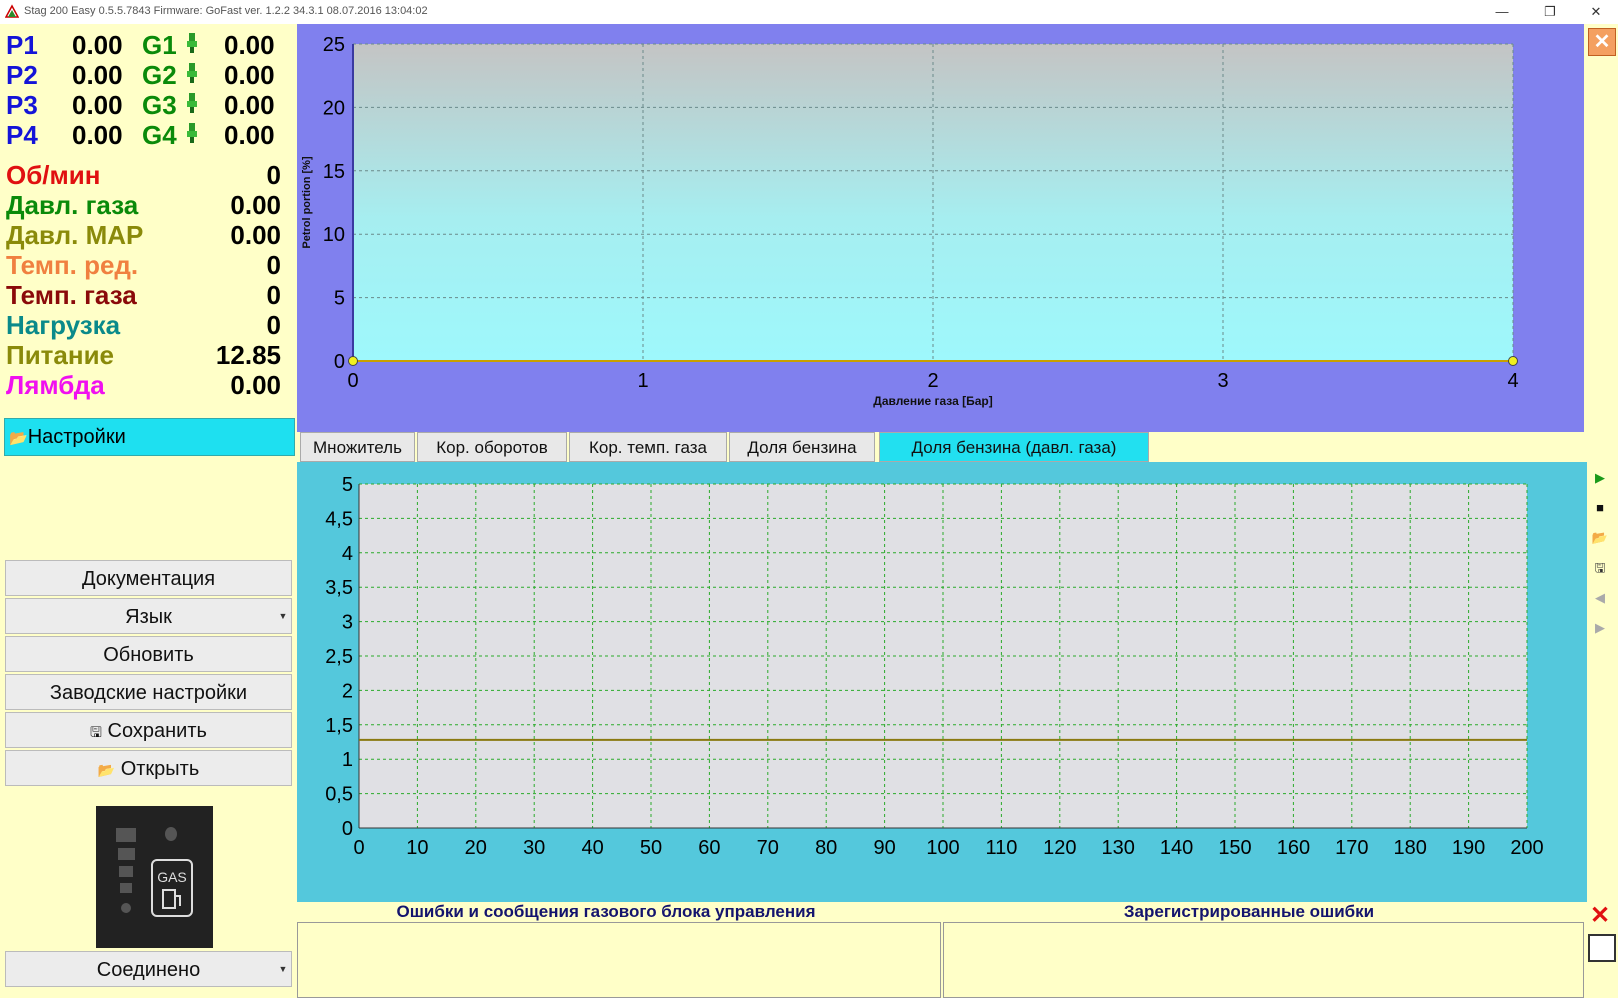 The height and width of the screenshot is (998, 1618). Describe the element at coordinates (283, 616) in the screenshot. I see `chevron-down-icon: ▼` at that location.